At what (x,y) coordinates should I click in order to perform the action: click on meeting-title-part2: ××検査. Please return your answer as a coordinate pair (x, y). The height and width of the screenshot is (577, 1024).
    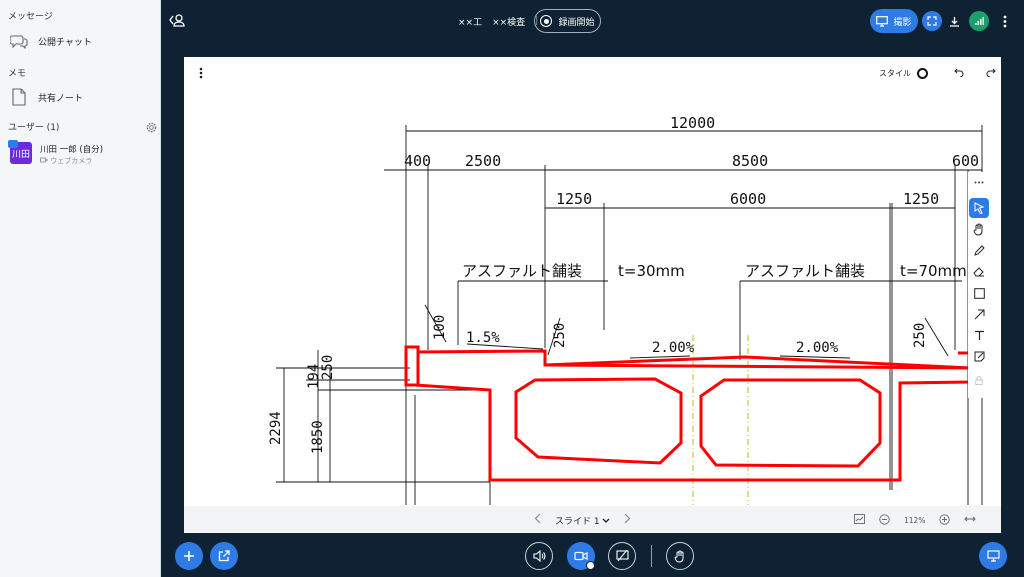
    Looking at the image, I should click on (509, 22).